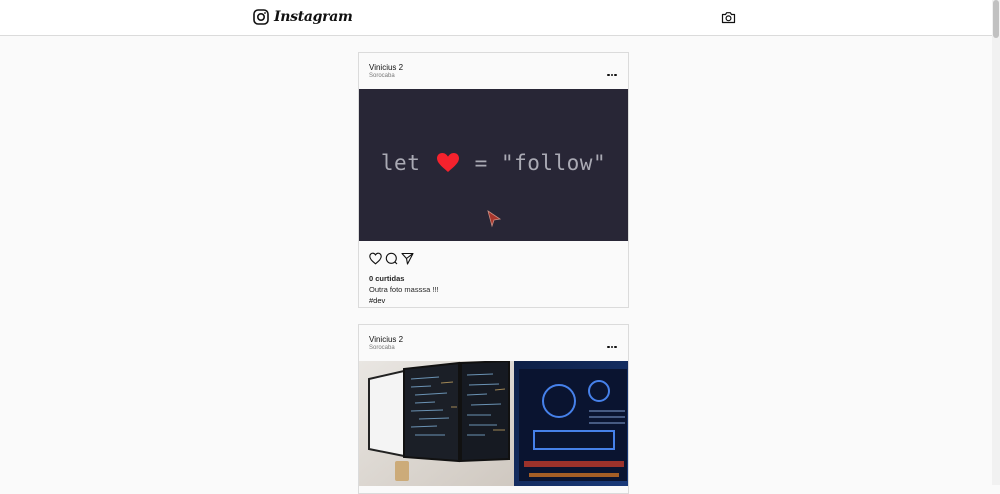 This screenshot has height=494, width=1000. I want to click on post-actions, so click(493, 254).